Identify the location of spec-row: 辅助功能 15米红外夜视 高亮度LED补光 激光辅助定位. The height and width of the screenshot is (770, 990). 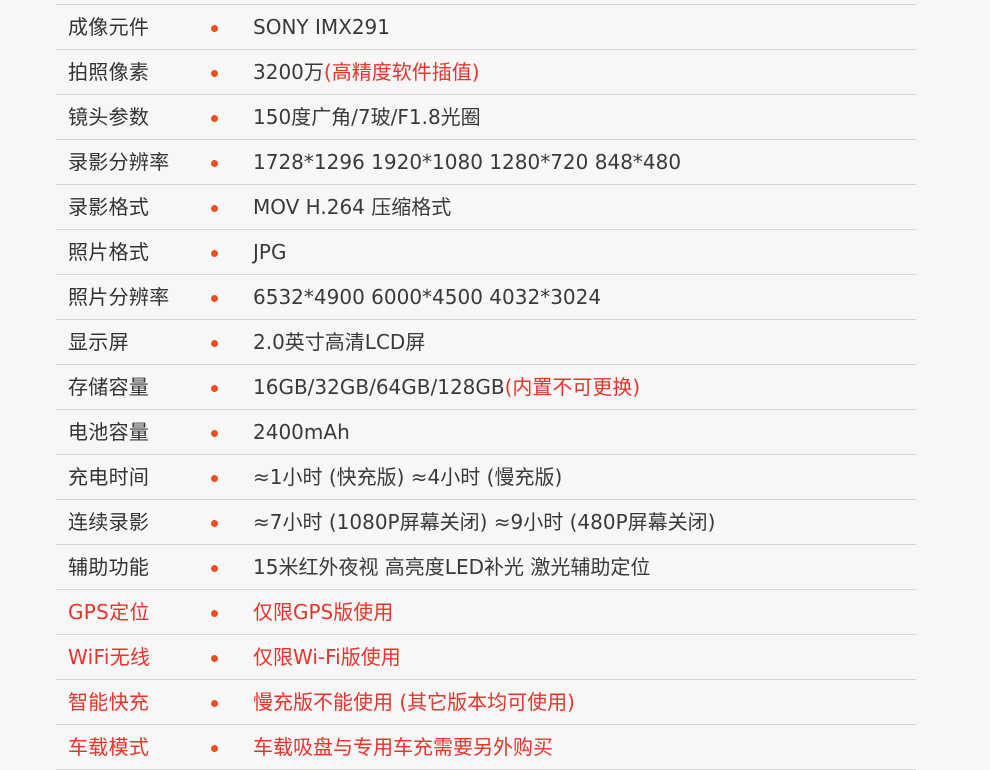
(486, 567).